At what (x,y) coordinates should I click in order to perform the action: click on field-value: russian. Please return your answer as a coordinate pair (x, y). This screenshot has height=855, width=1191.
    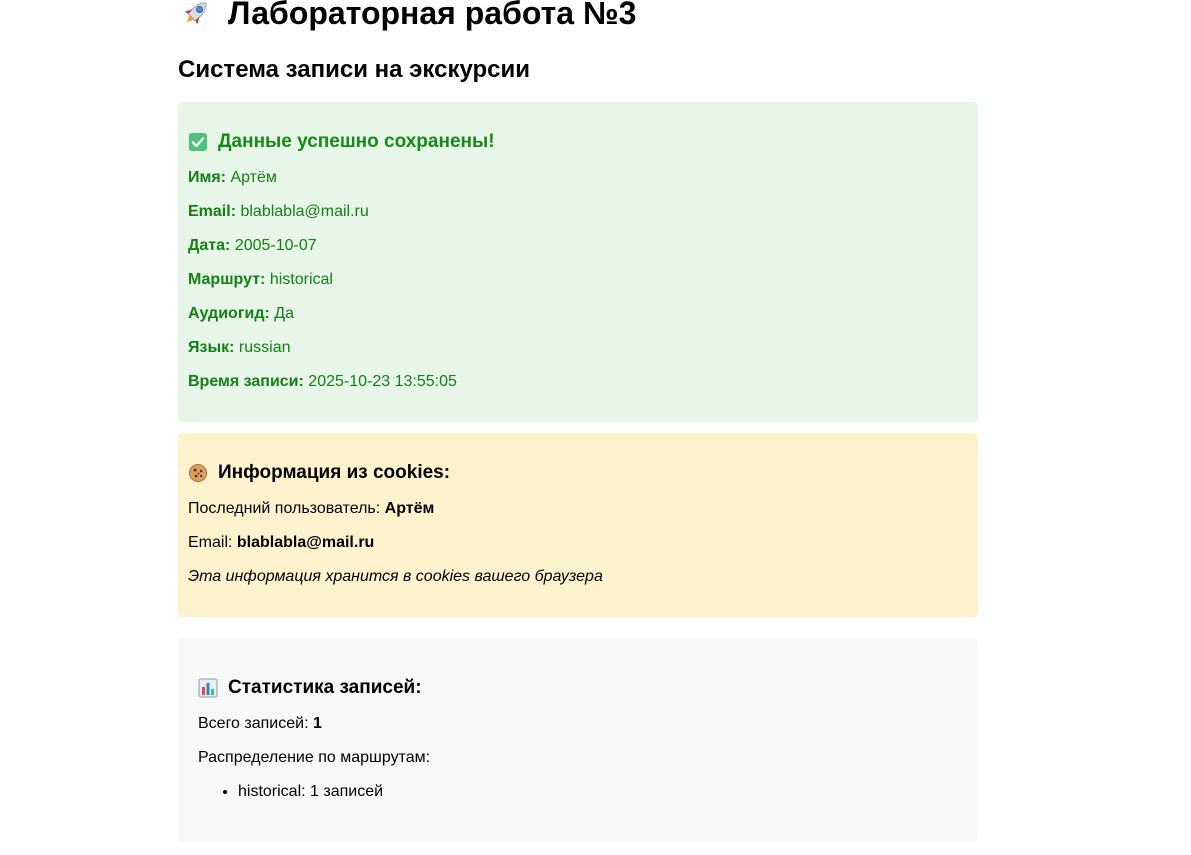
    Looking at the image, I should click on (264, 347).